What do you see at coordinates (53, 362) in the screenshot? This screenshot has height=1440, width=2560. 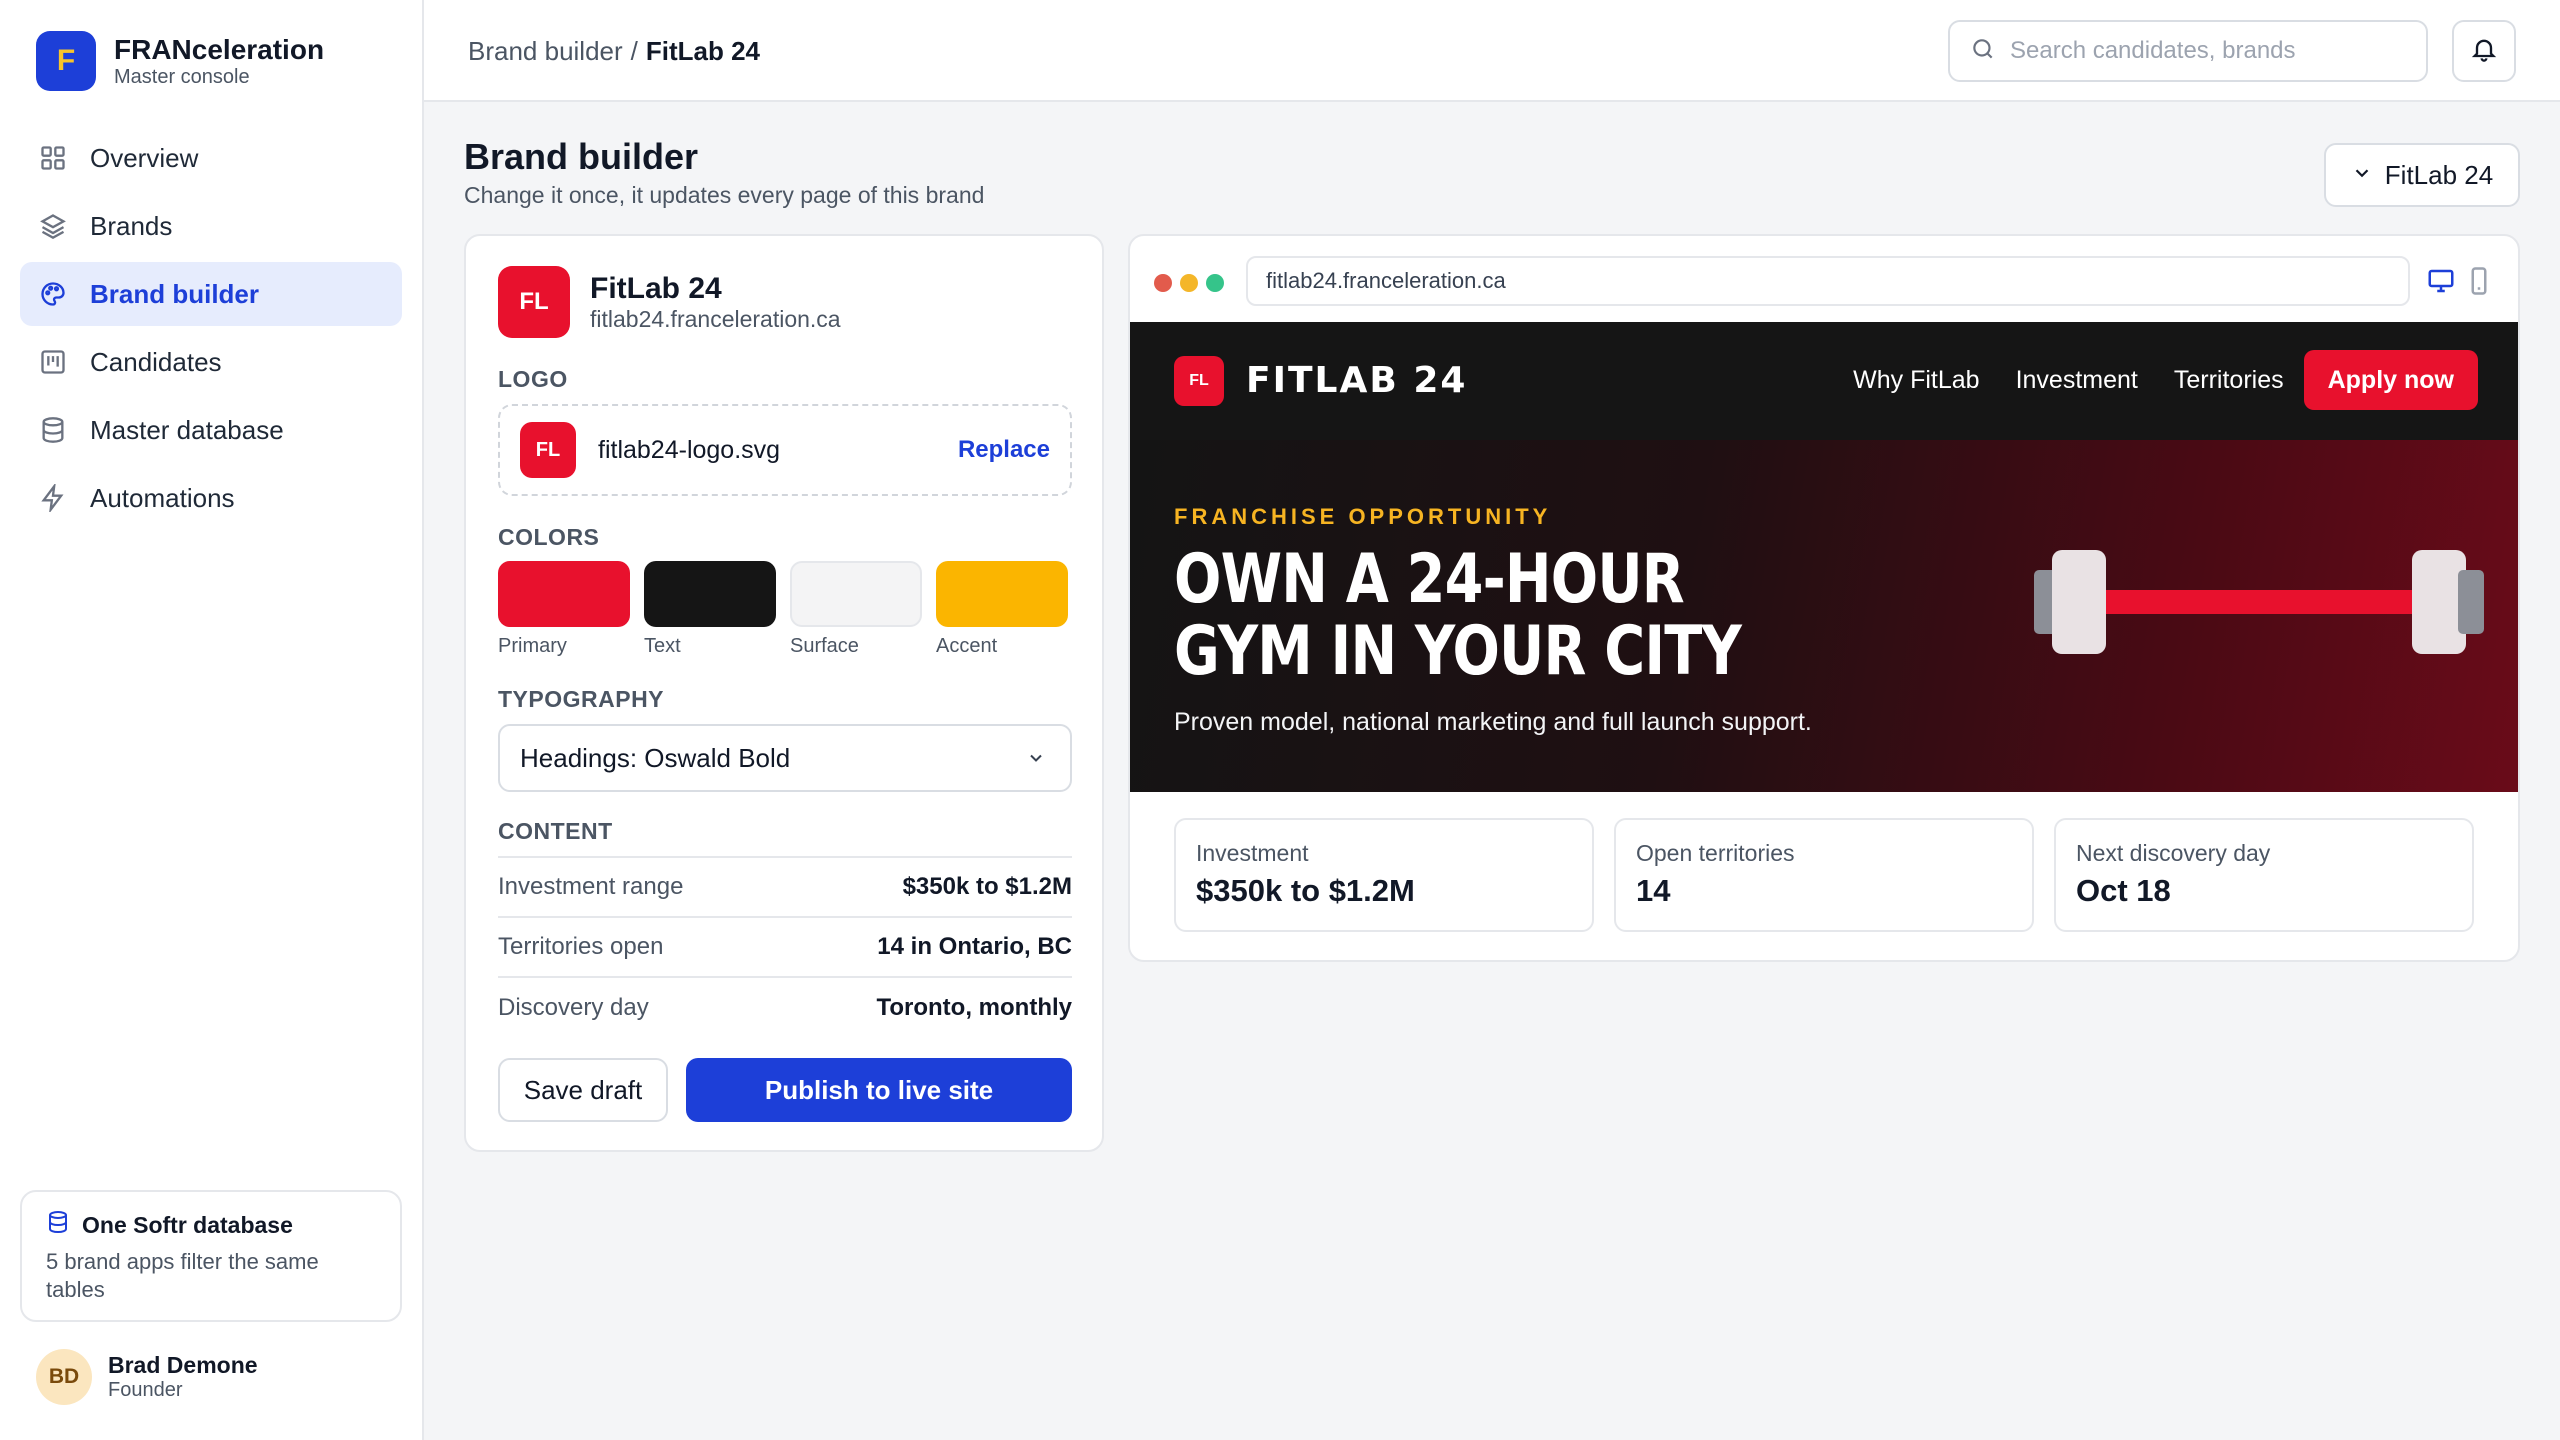 I see `kanban-icon` at bounding box center [53, 362].